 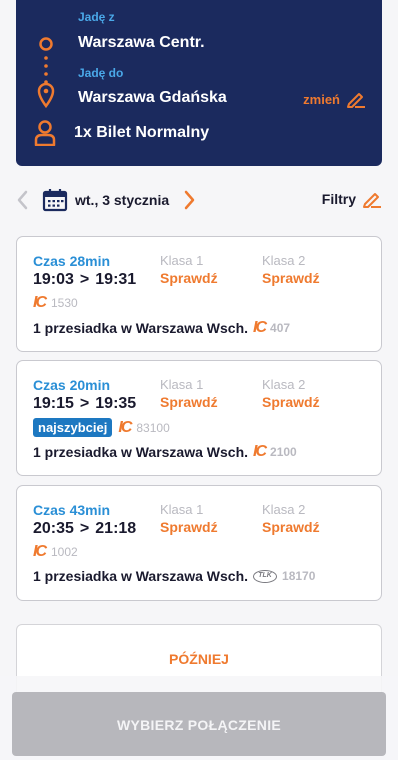 What do you see at coordinates (141, 43) in the screenshot?
I see `from-station: Warszawa Centr.` at bounding box center [141, 43].